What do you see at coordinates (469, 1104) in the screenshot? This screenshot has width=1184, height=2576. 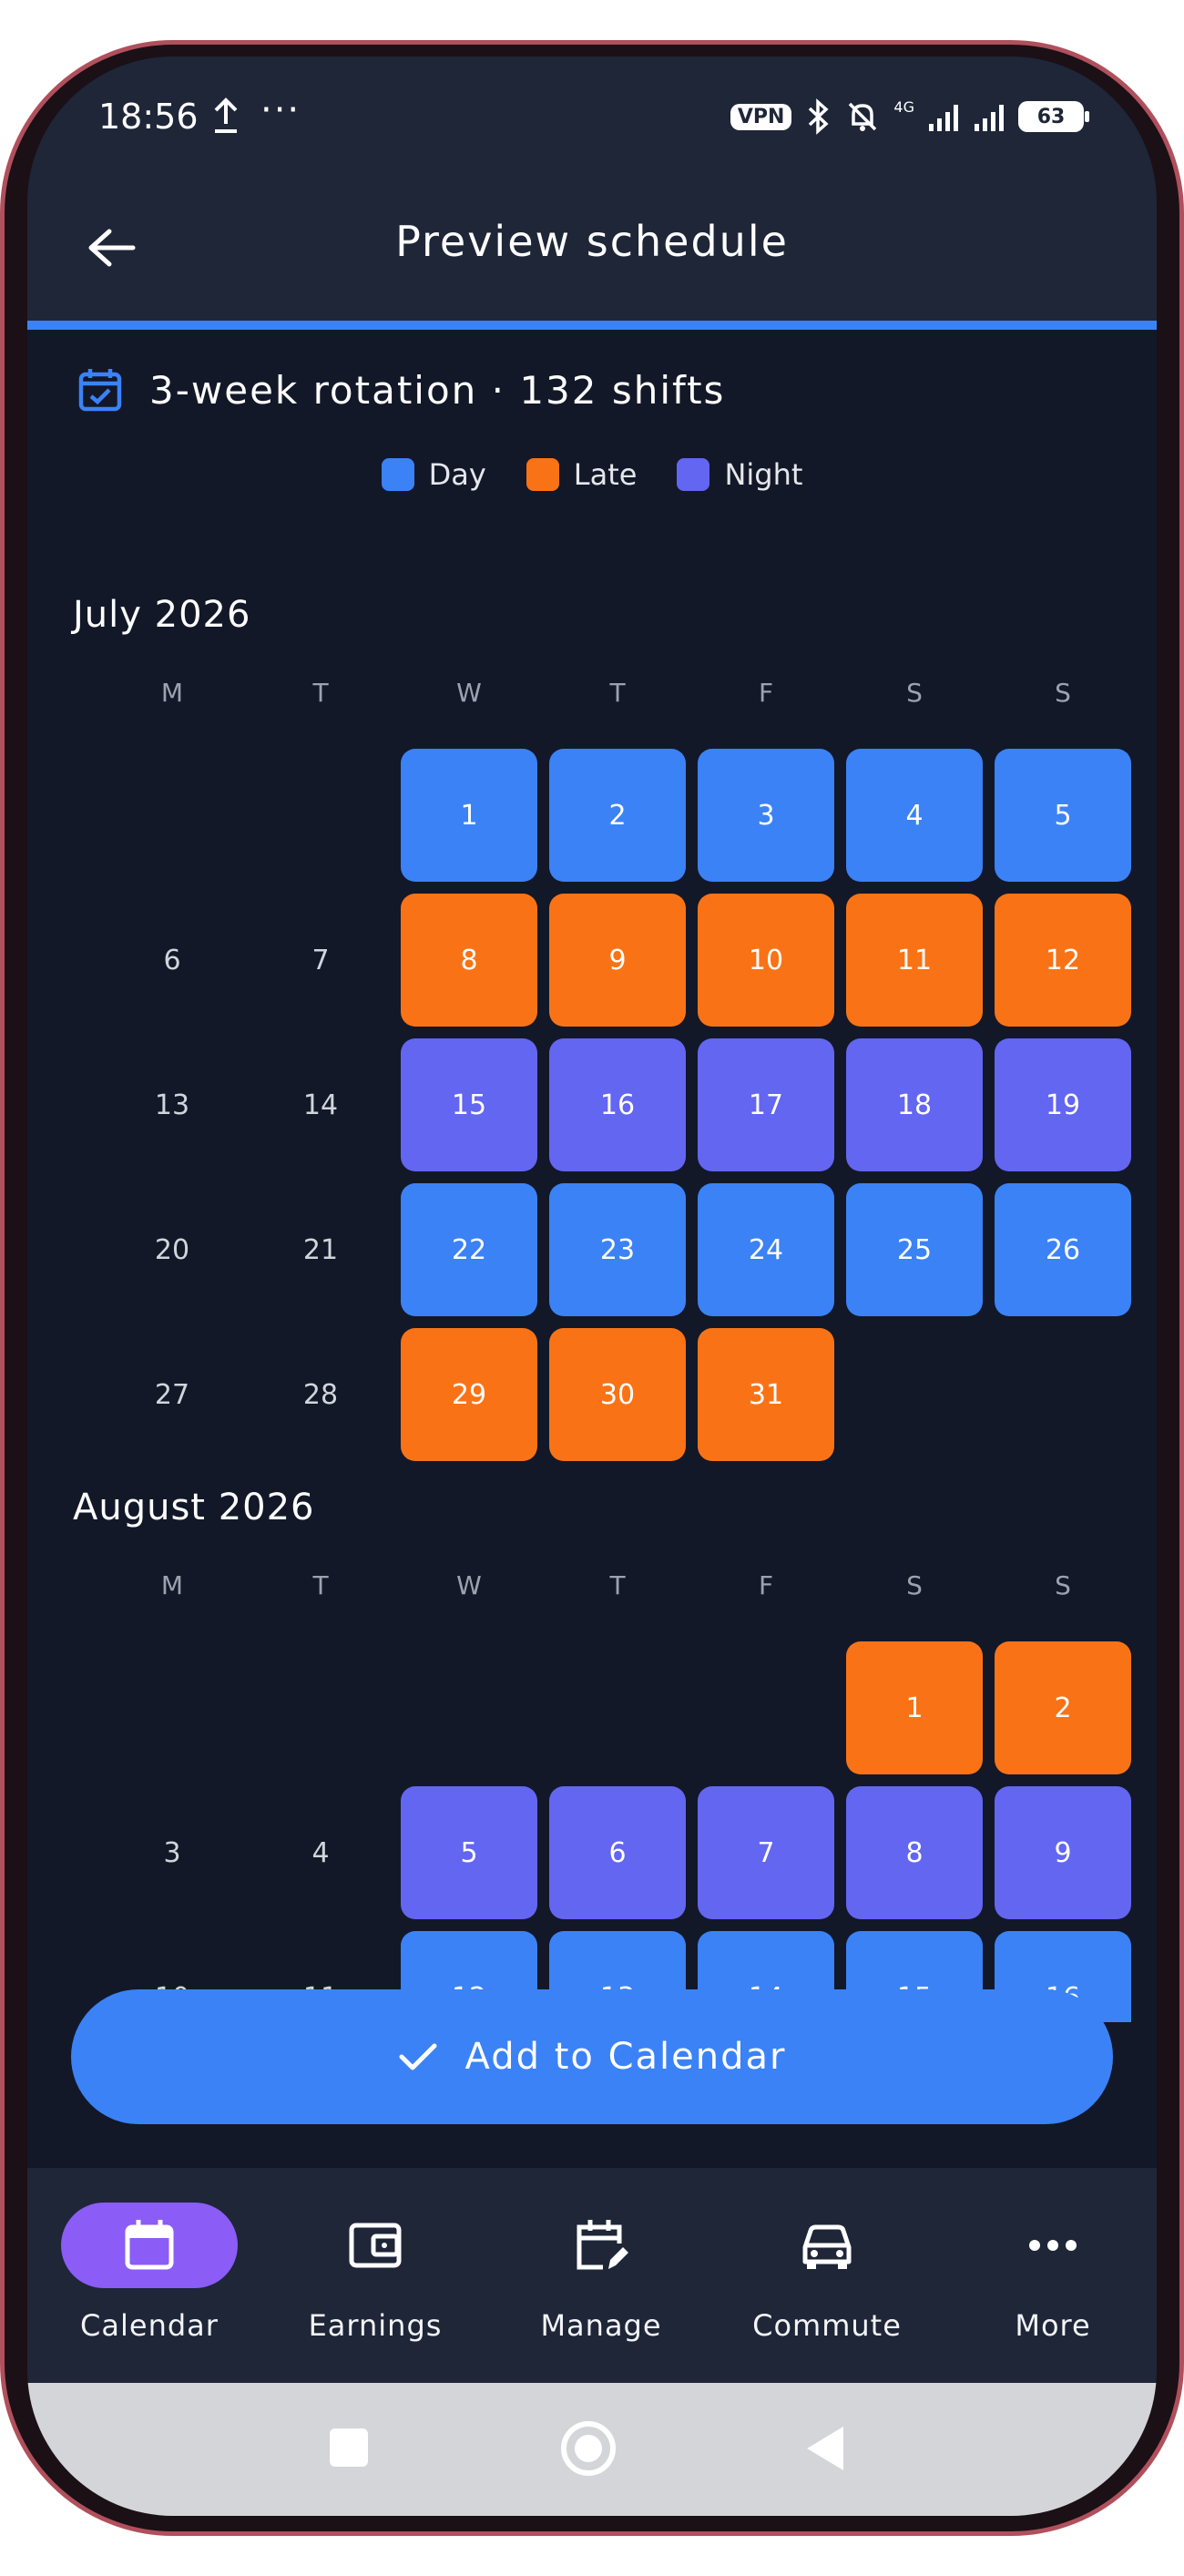 I see `day-cell-night-shift: 15` at bounding box center [469, 1104].